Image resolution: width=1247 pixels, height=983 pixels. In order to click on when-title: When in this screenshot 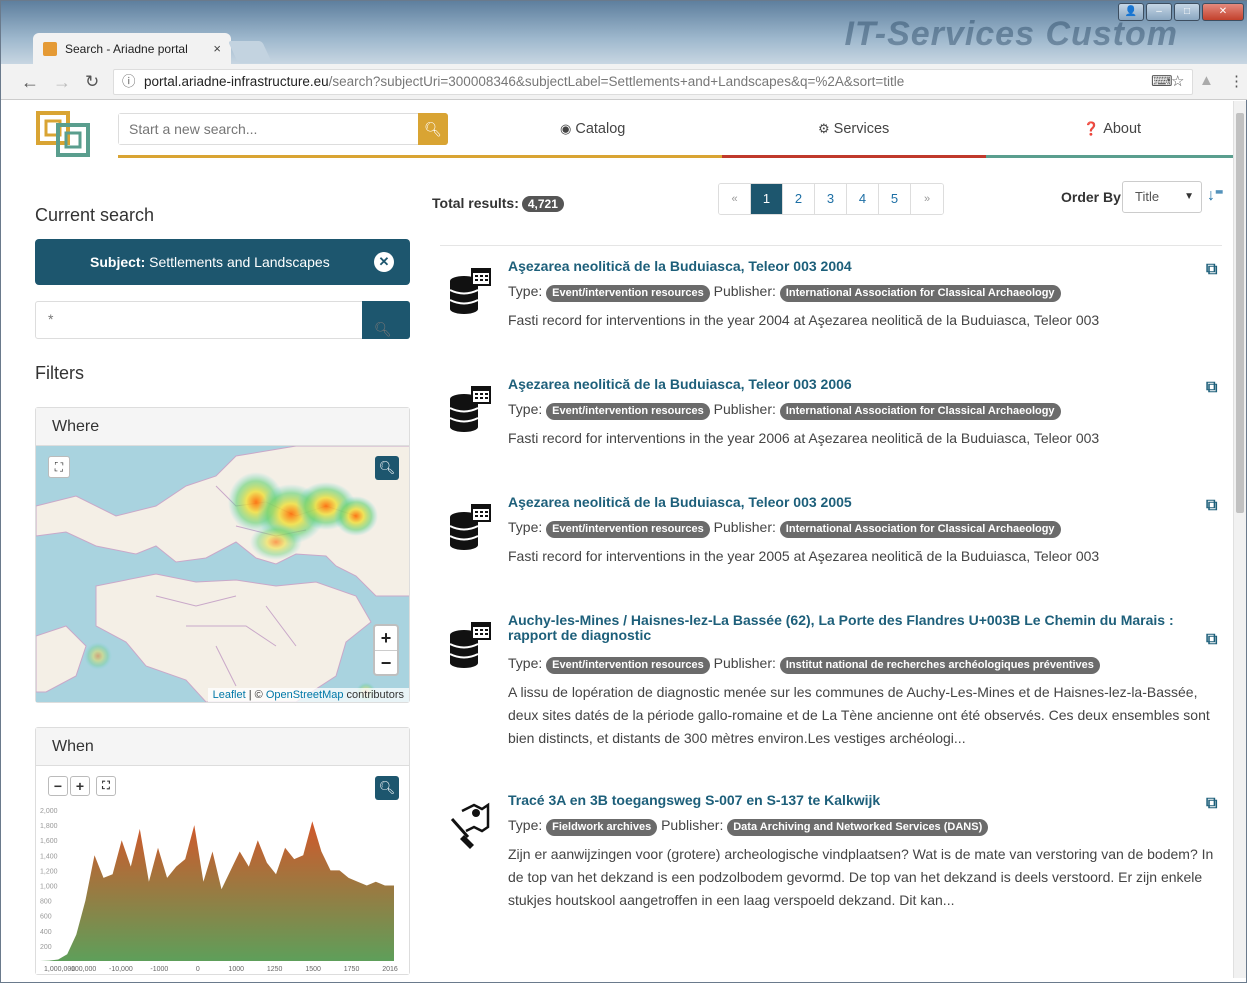, I will do `click(222, 747)`.